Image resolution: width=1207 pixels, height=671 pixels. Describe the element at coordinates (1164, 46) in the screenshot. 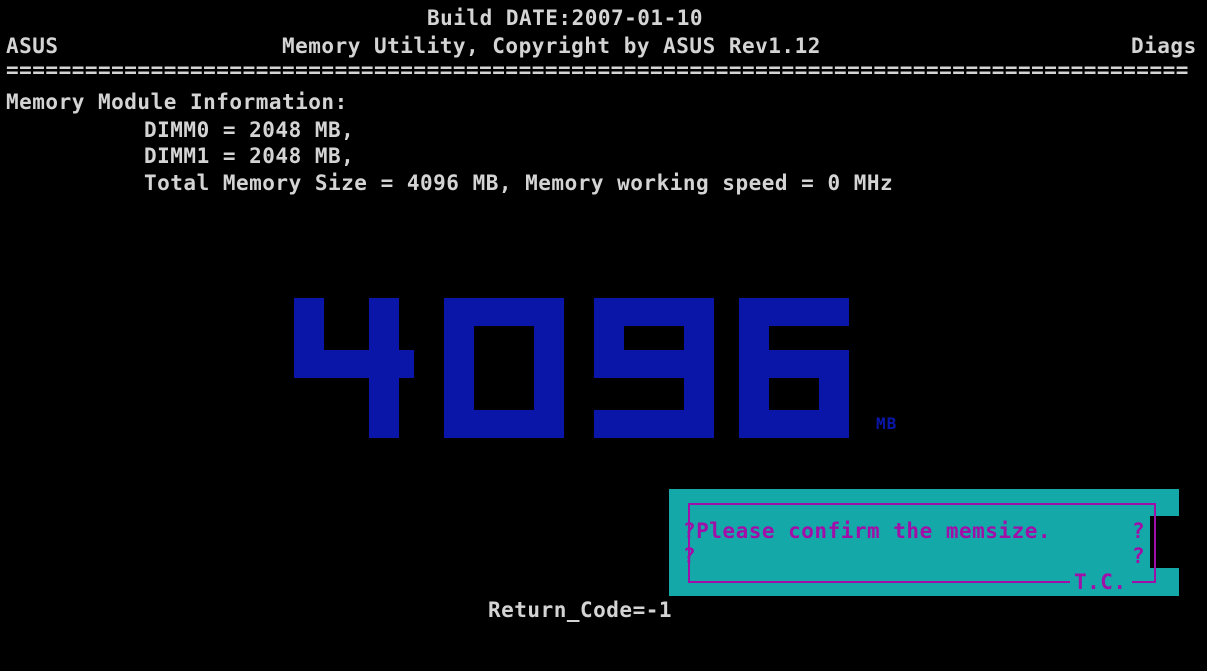

I see `mode-label: Diags` at that location.